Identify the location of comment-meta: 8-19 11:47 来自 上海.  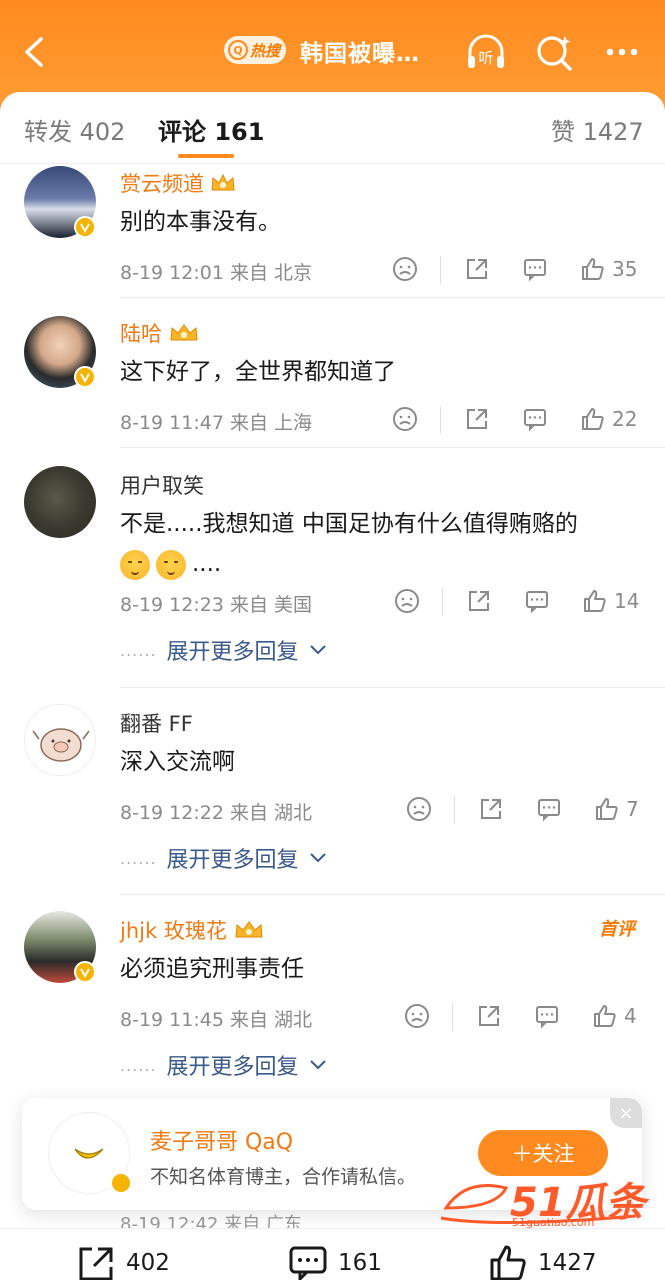
(216, 423).